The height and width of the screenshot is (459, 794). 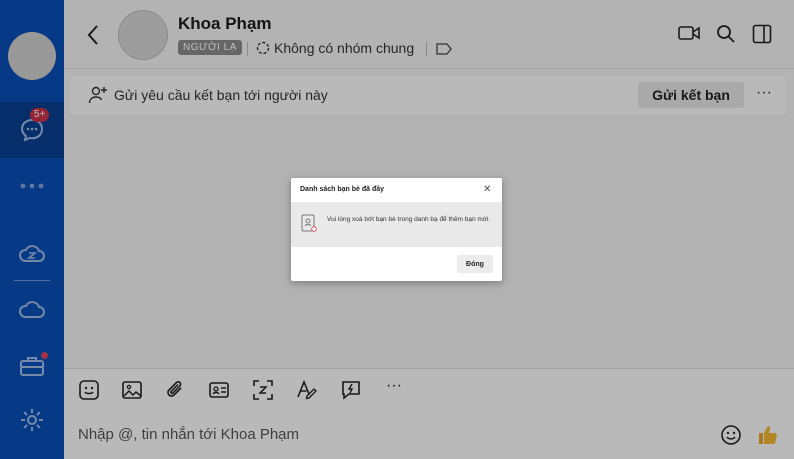 I want to click on close-dialog-button: Đóng, so click(x=475, y=264).